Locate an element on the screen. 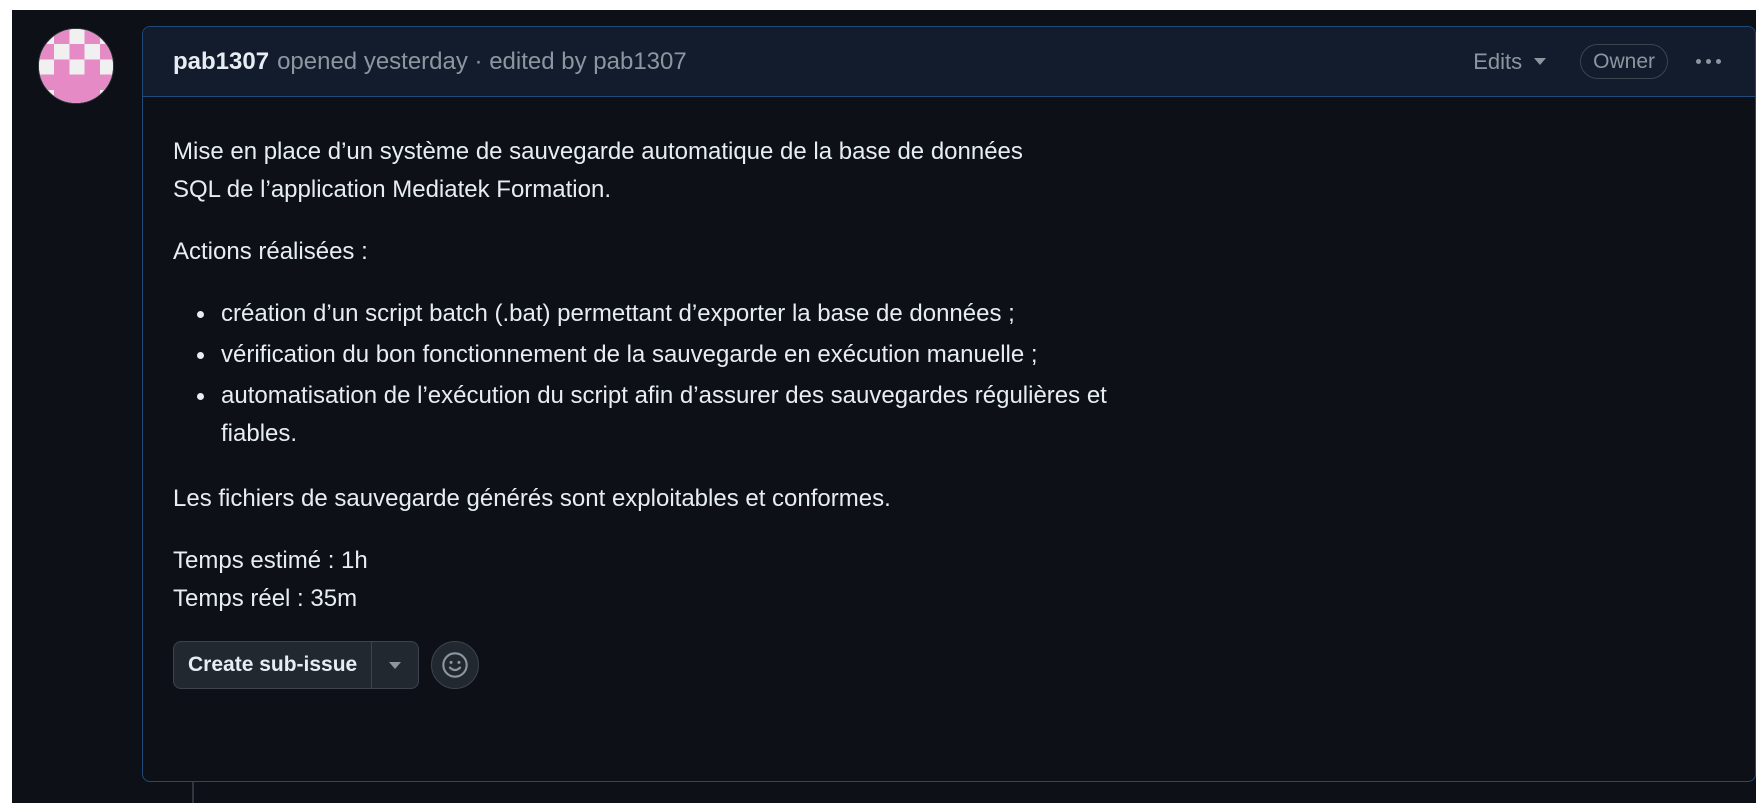  time-actual: Temps réel : 35m is located at coordinates (265, 598).